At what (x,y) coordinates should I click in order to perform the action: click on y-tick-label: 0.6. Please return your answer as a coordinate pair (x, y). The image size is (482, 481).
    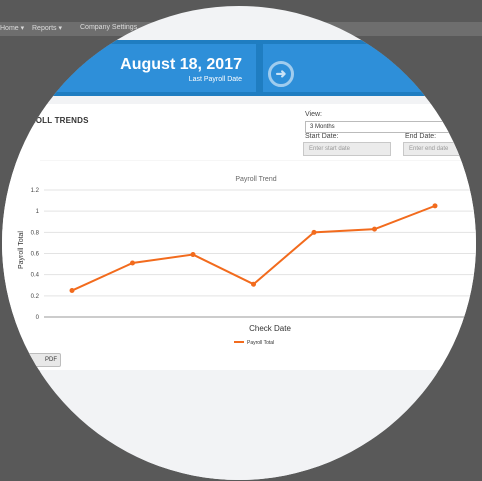
    Looking at the image, I should click on (35, 255).